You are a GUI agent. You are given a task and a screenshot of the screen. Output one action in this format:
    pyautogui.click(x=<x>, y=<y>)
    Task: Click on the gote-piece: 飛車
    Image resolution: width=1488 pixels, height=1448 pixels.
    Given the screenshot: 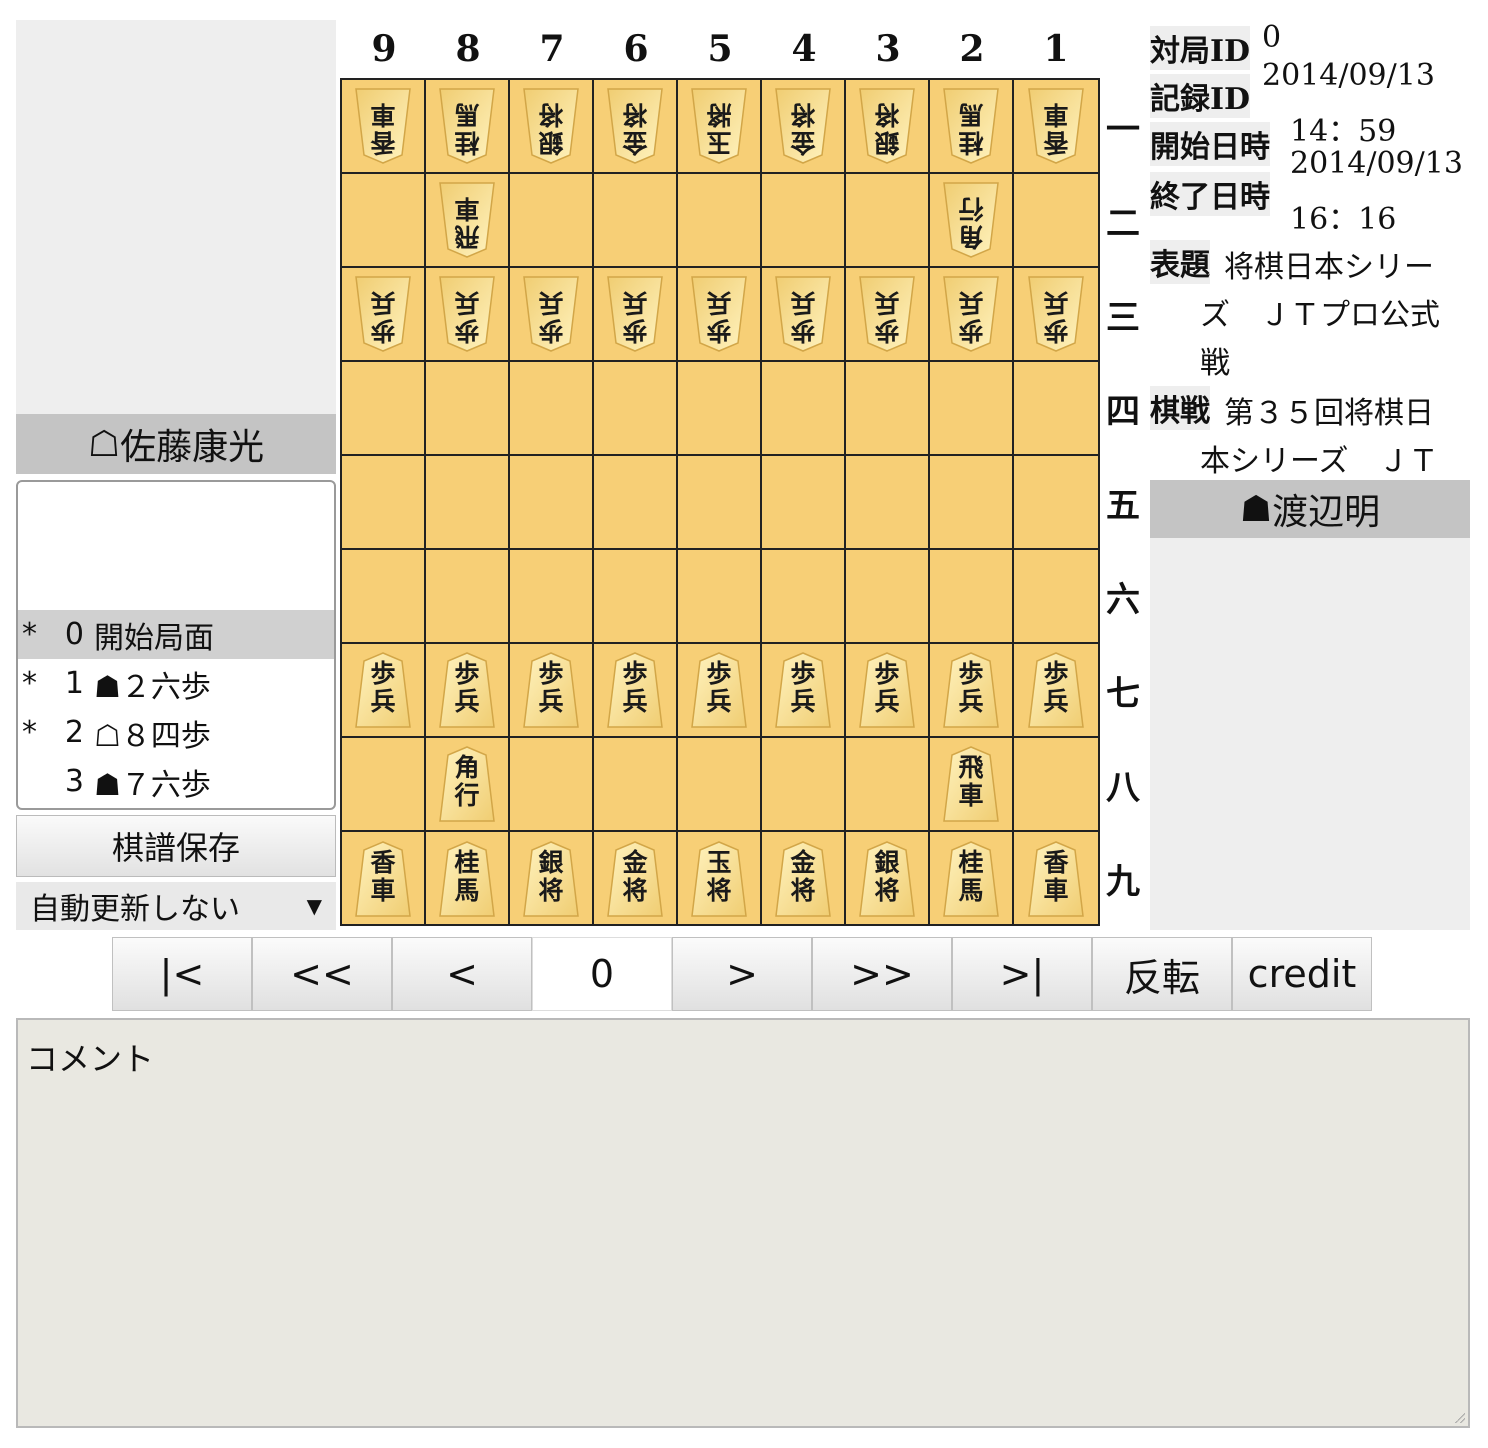 What is the action you would take?
    pyautogui.click(x=467, y=220)
    